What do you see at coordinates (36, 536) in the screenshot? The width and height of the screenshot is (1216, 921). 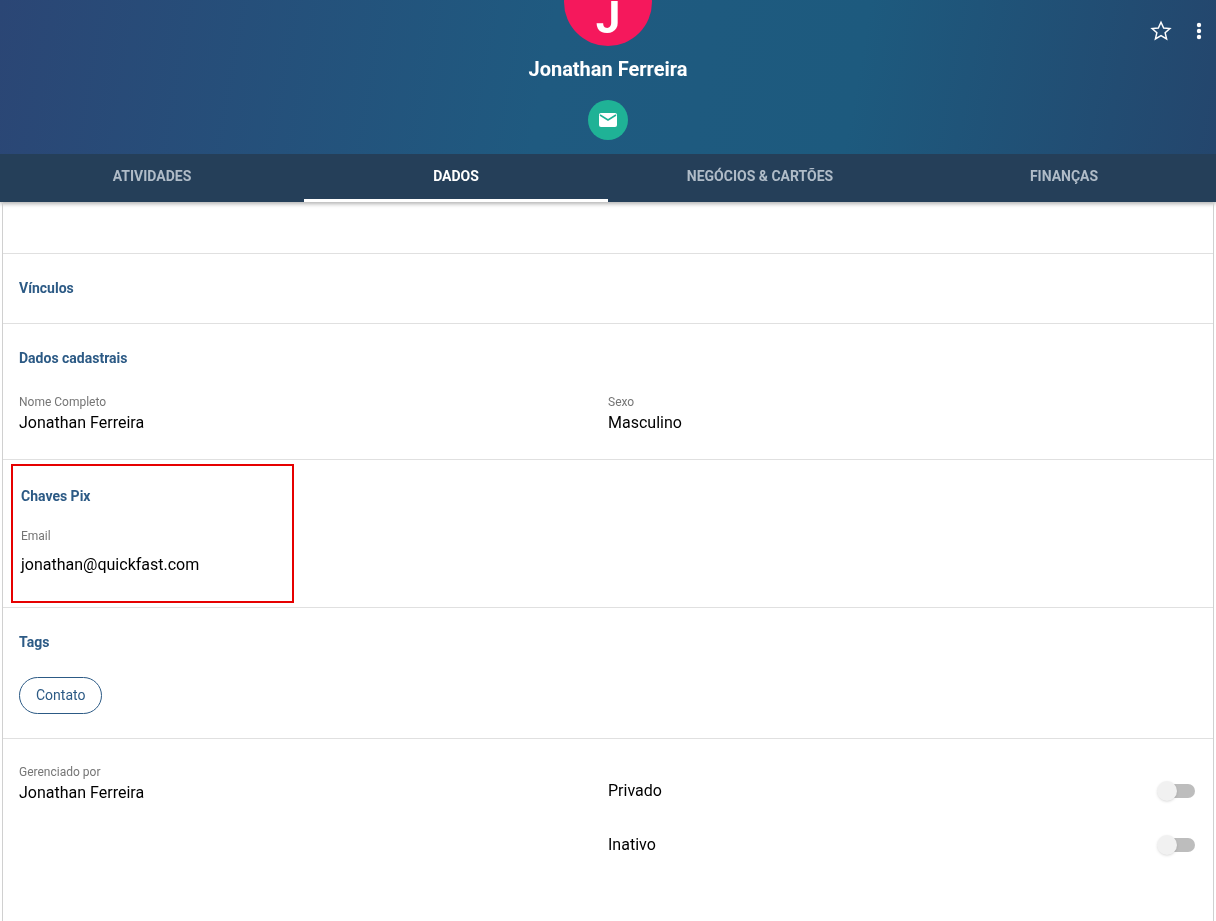 I see `field-label: Email` at bounding box center [36, 536].